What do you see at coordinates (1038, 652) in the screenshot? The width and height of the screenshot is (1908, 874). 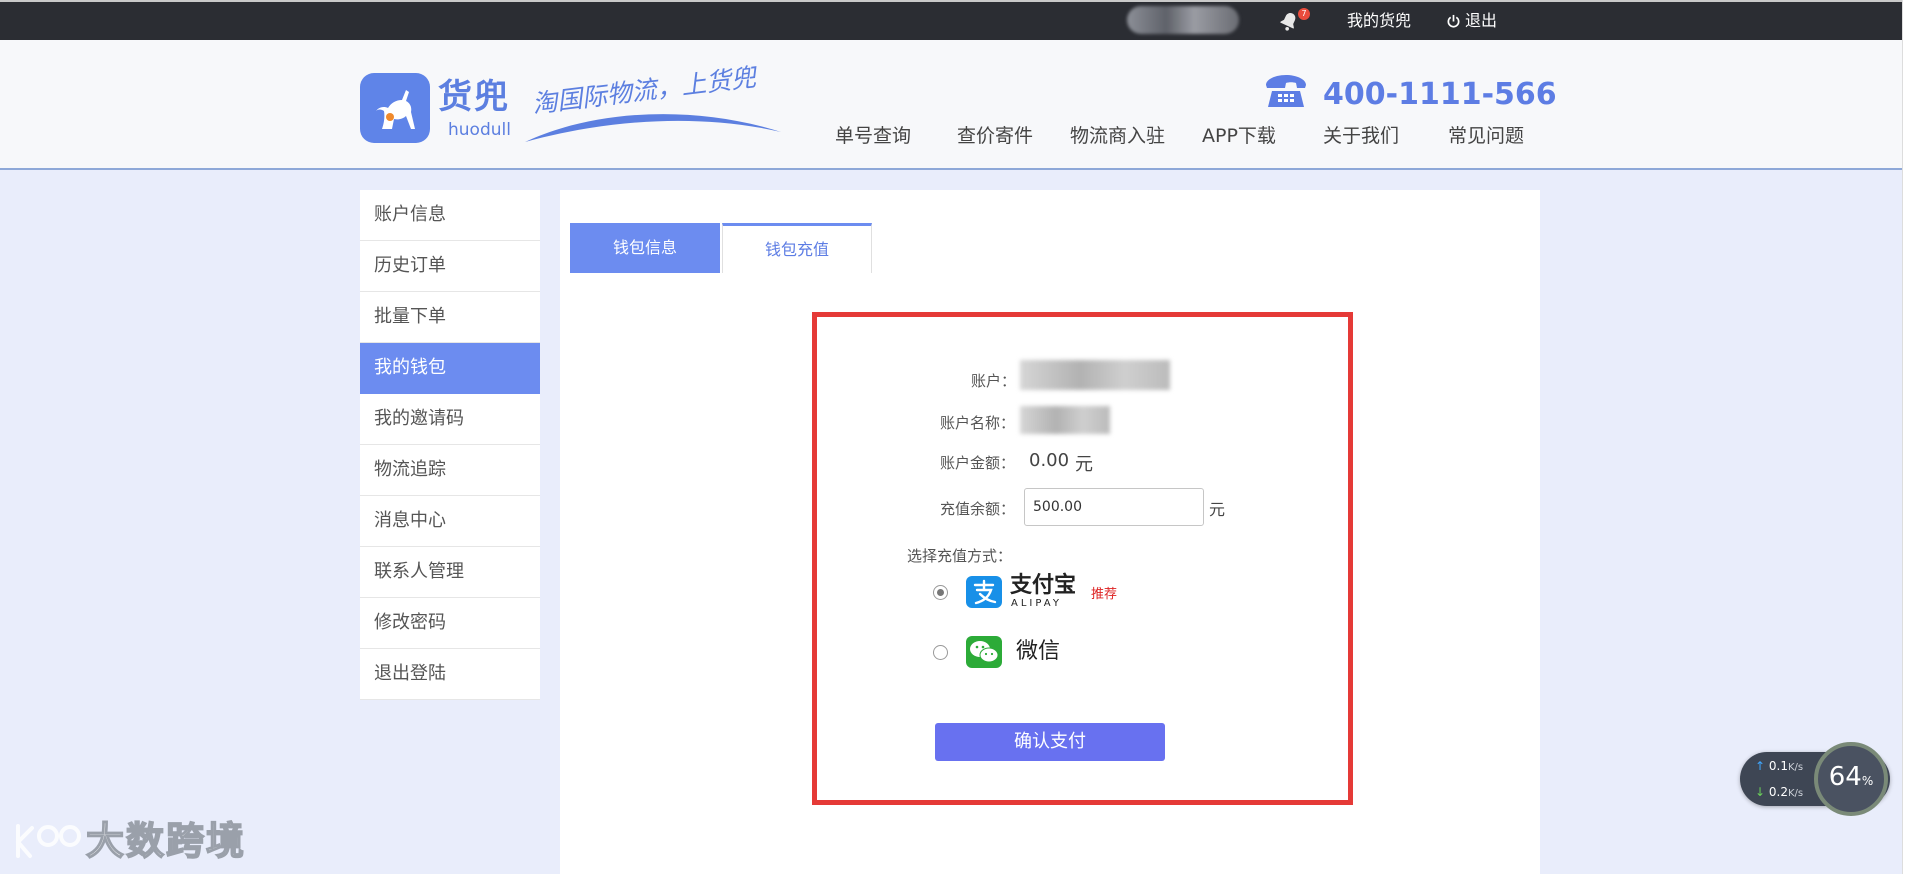 I see `wechat-name: 微信` at bounding box center [1038, 652].